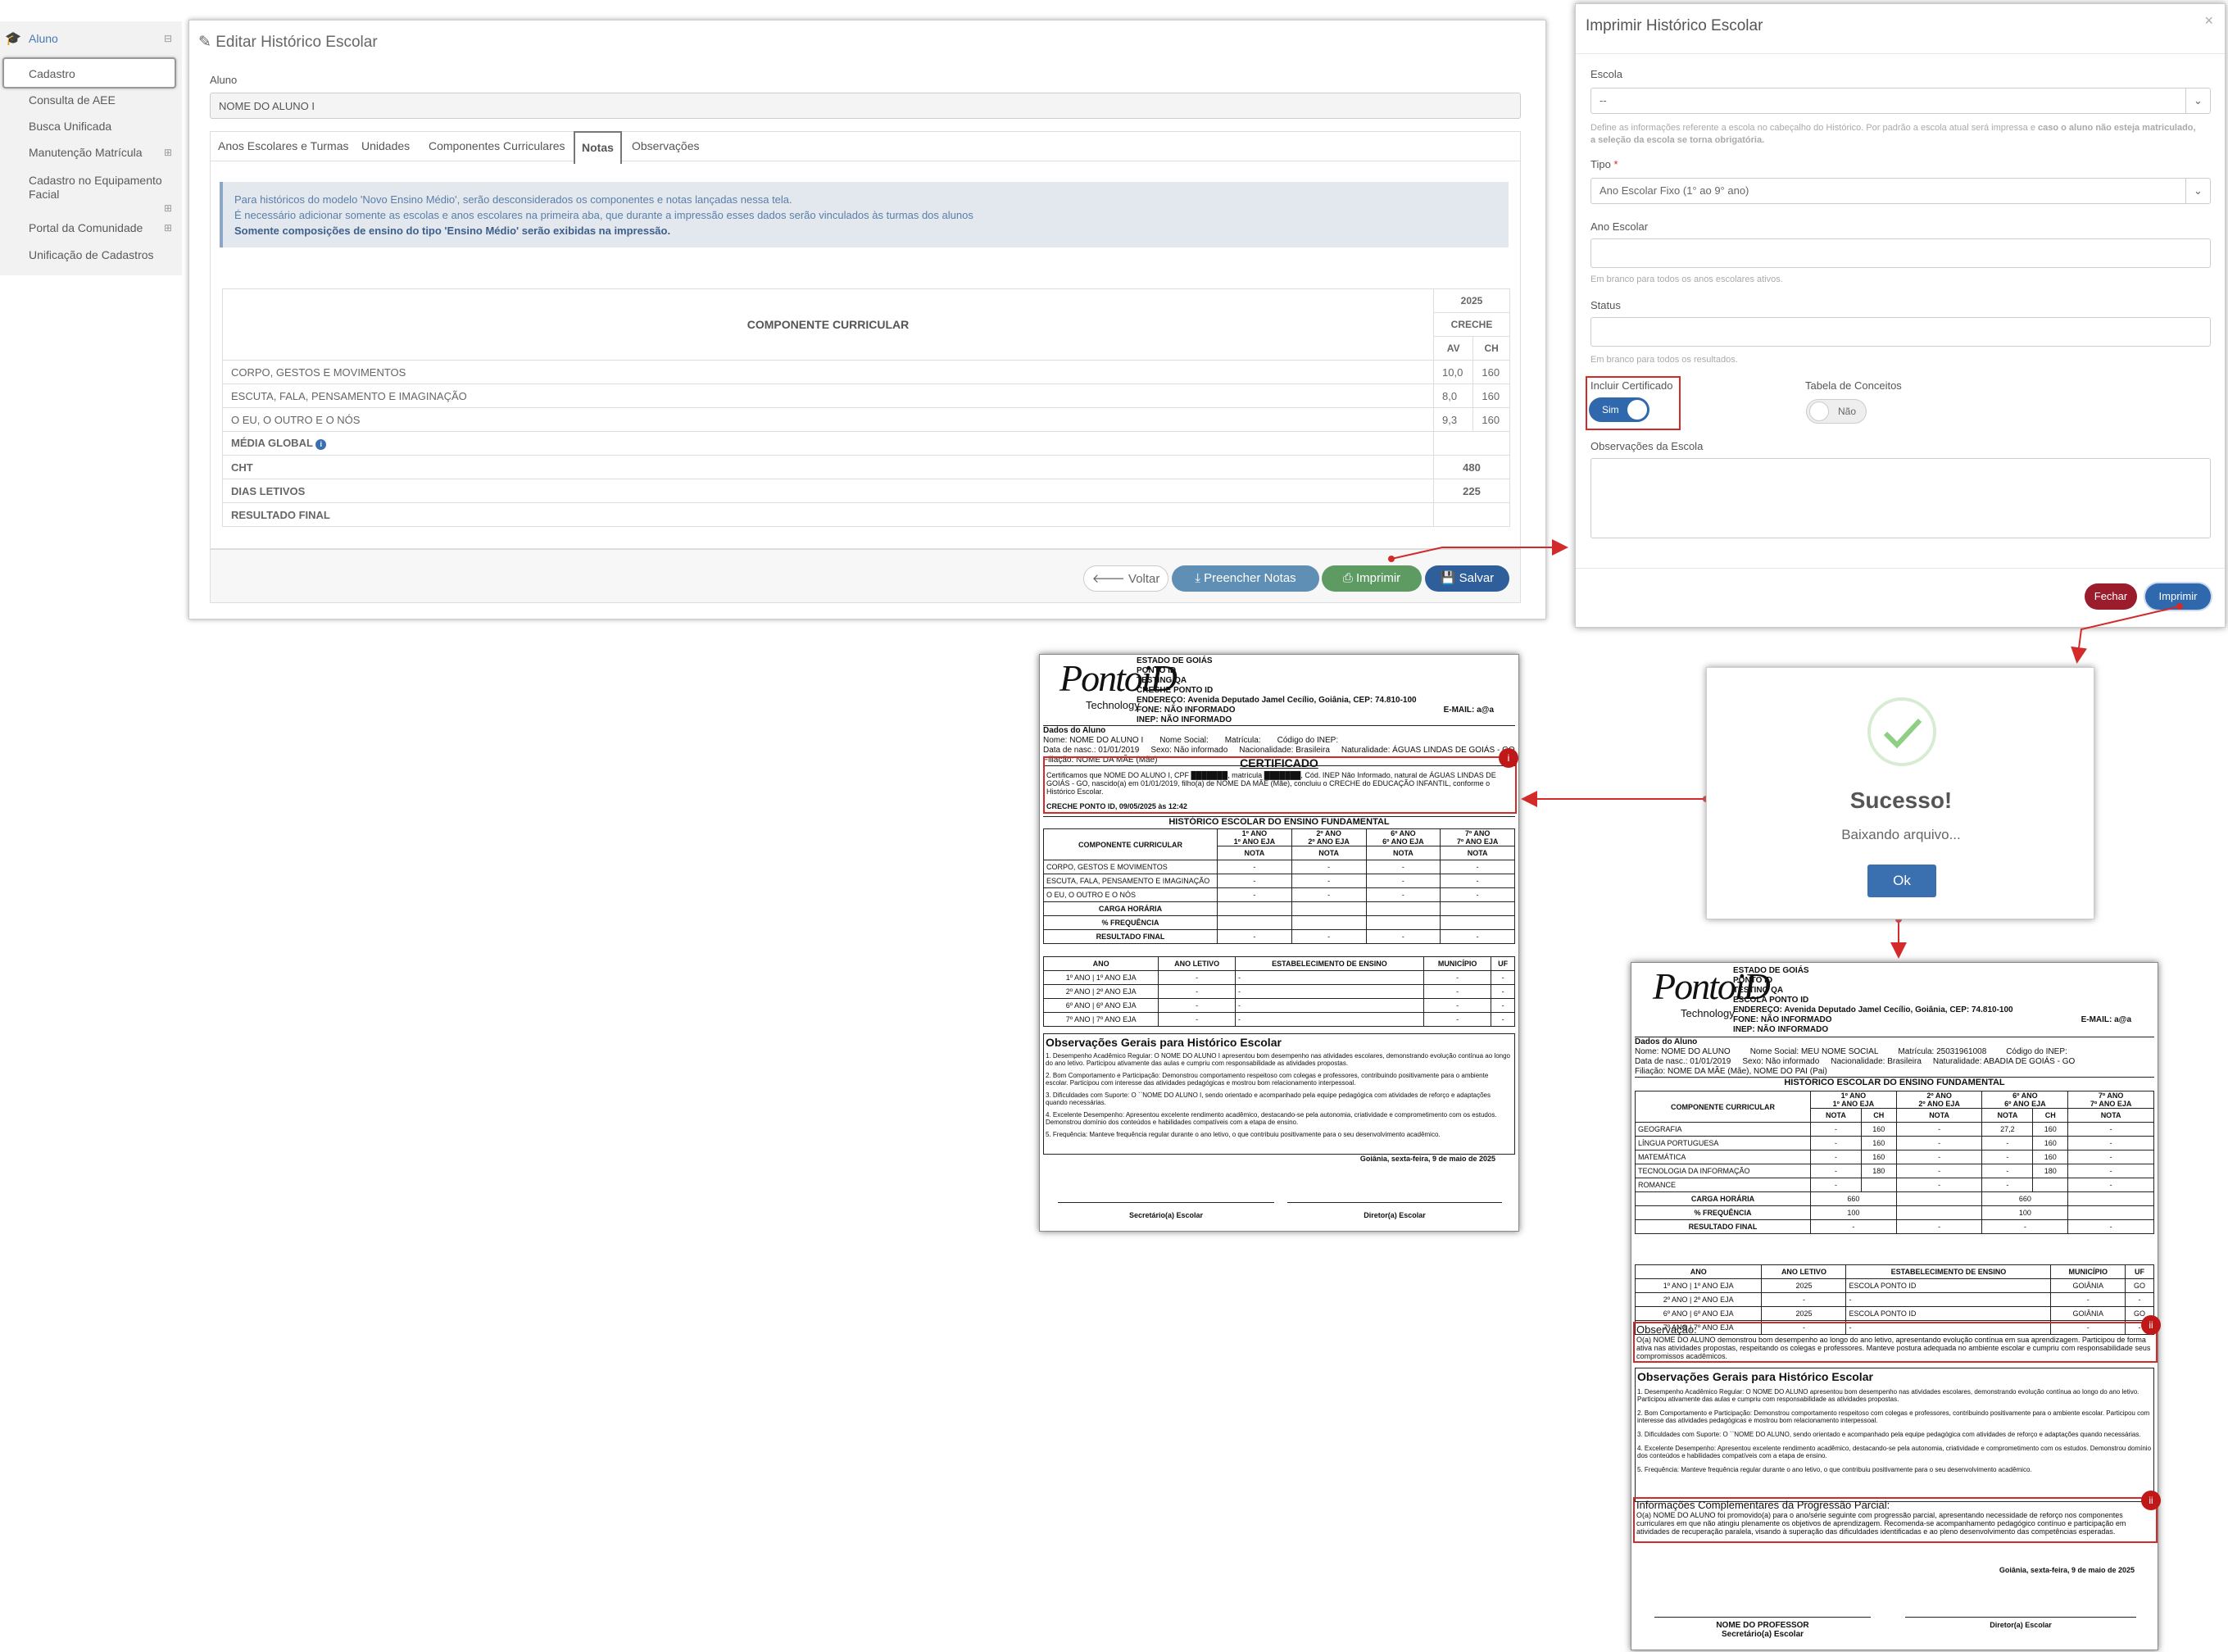  I want to click on anos-header: ANO LETIVO, so click(1804, 1271).